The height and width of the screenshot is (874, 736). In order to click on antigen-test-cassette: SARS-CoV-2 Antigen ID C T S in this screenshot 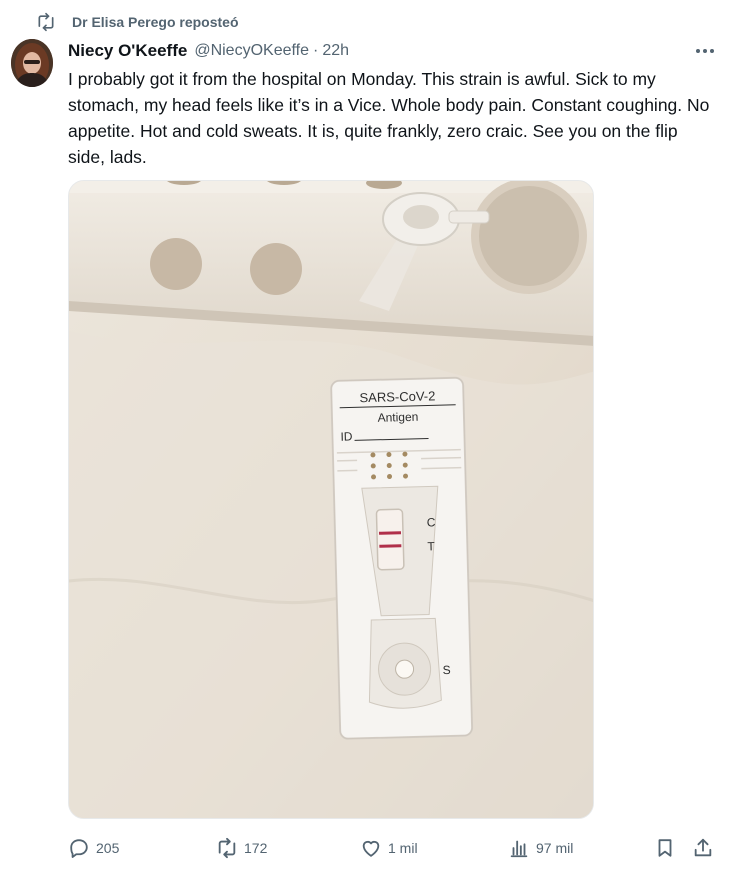, I will do `click(402, 558)`.